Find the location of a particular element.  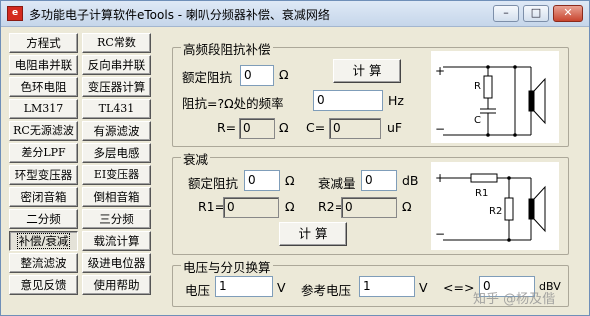

minimize-button: – is located at coordinates (506, 13).